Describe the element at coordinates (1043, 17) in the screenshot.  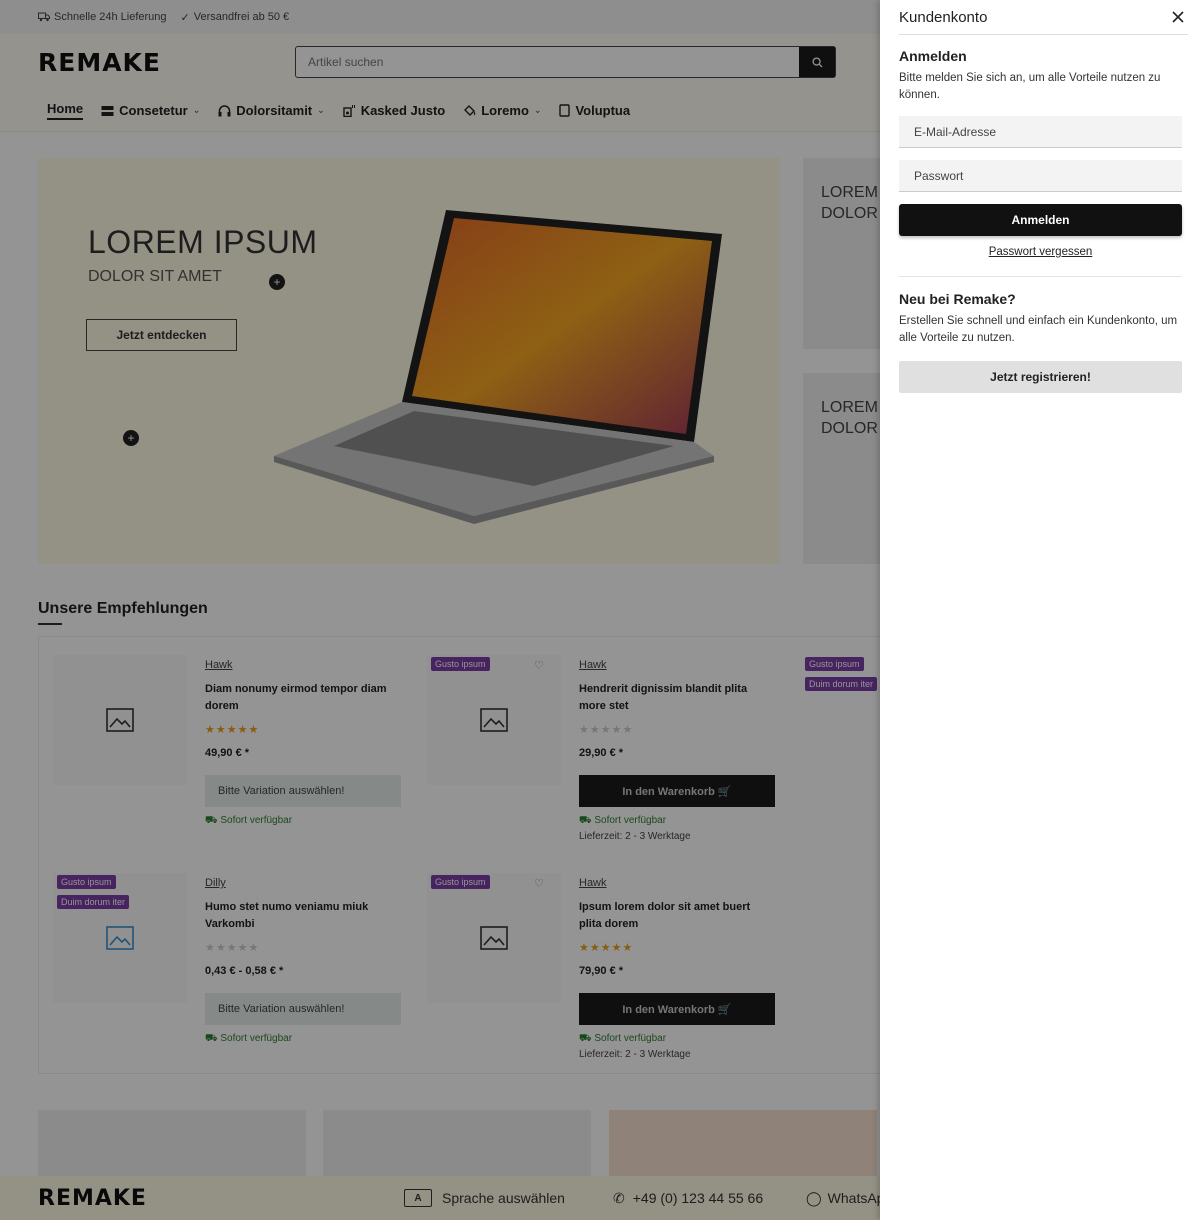
I see `drawer-header: Kundenkonto` at that location.